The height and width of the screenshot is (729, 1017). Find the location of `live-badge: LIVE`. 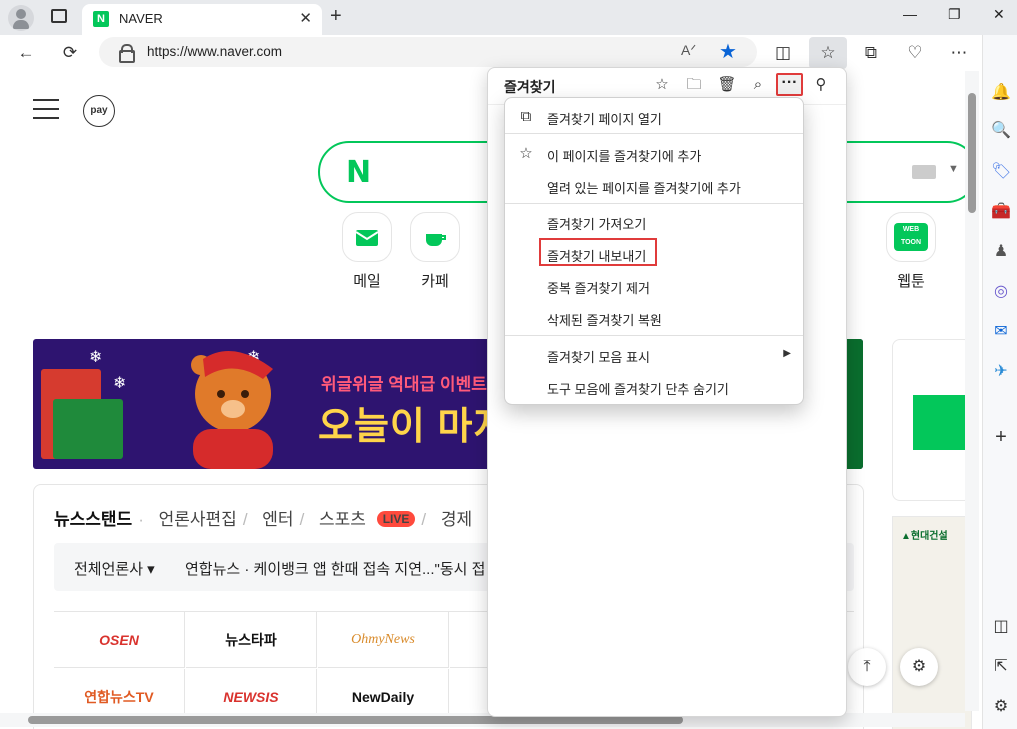

live-badge: LIVE is located at coordinates (396, 519).